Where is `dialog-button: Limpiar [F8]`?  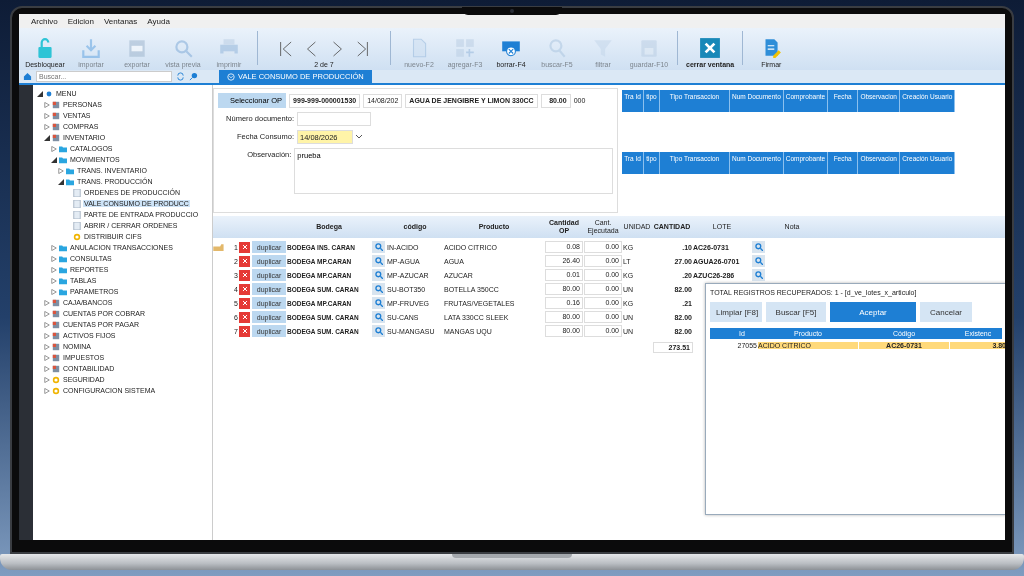
dialog-button: Limpiar [F8] is located at coordinates (736, 312).